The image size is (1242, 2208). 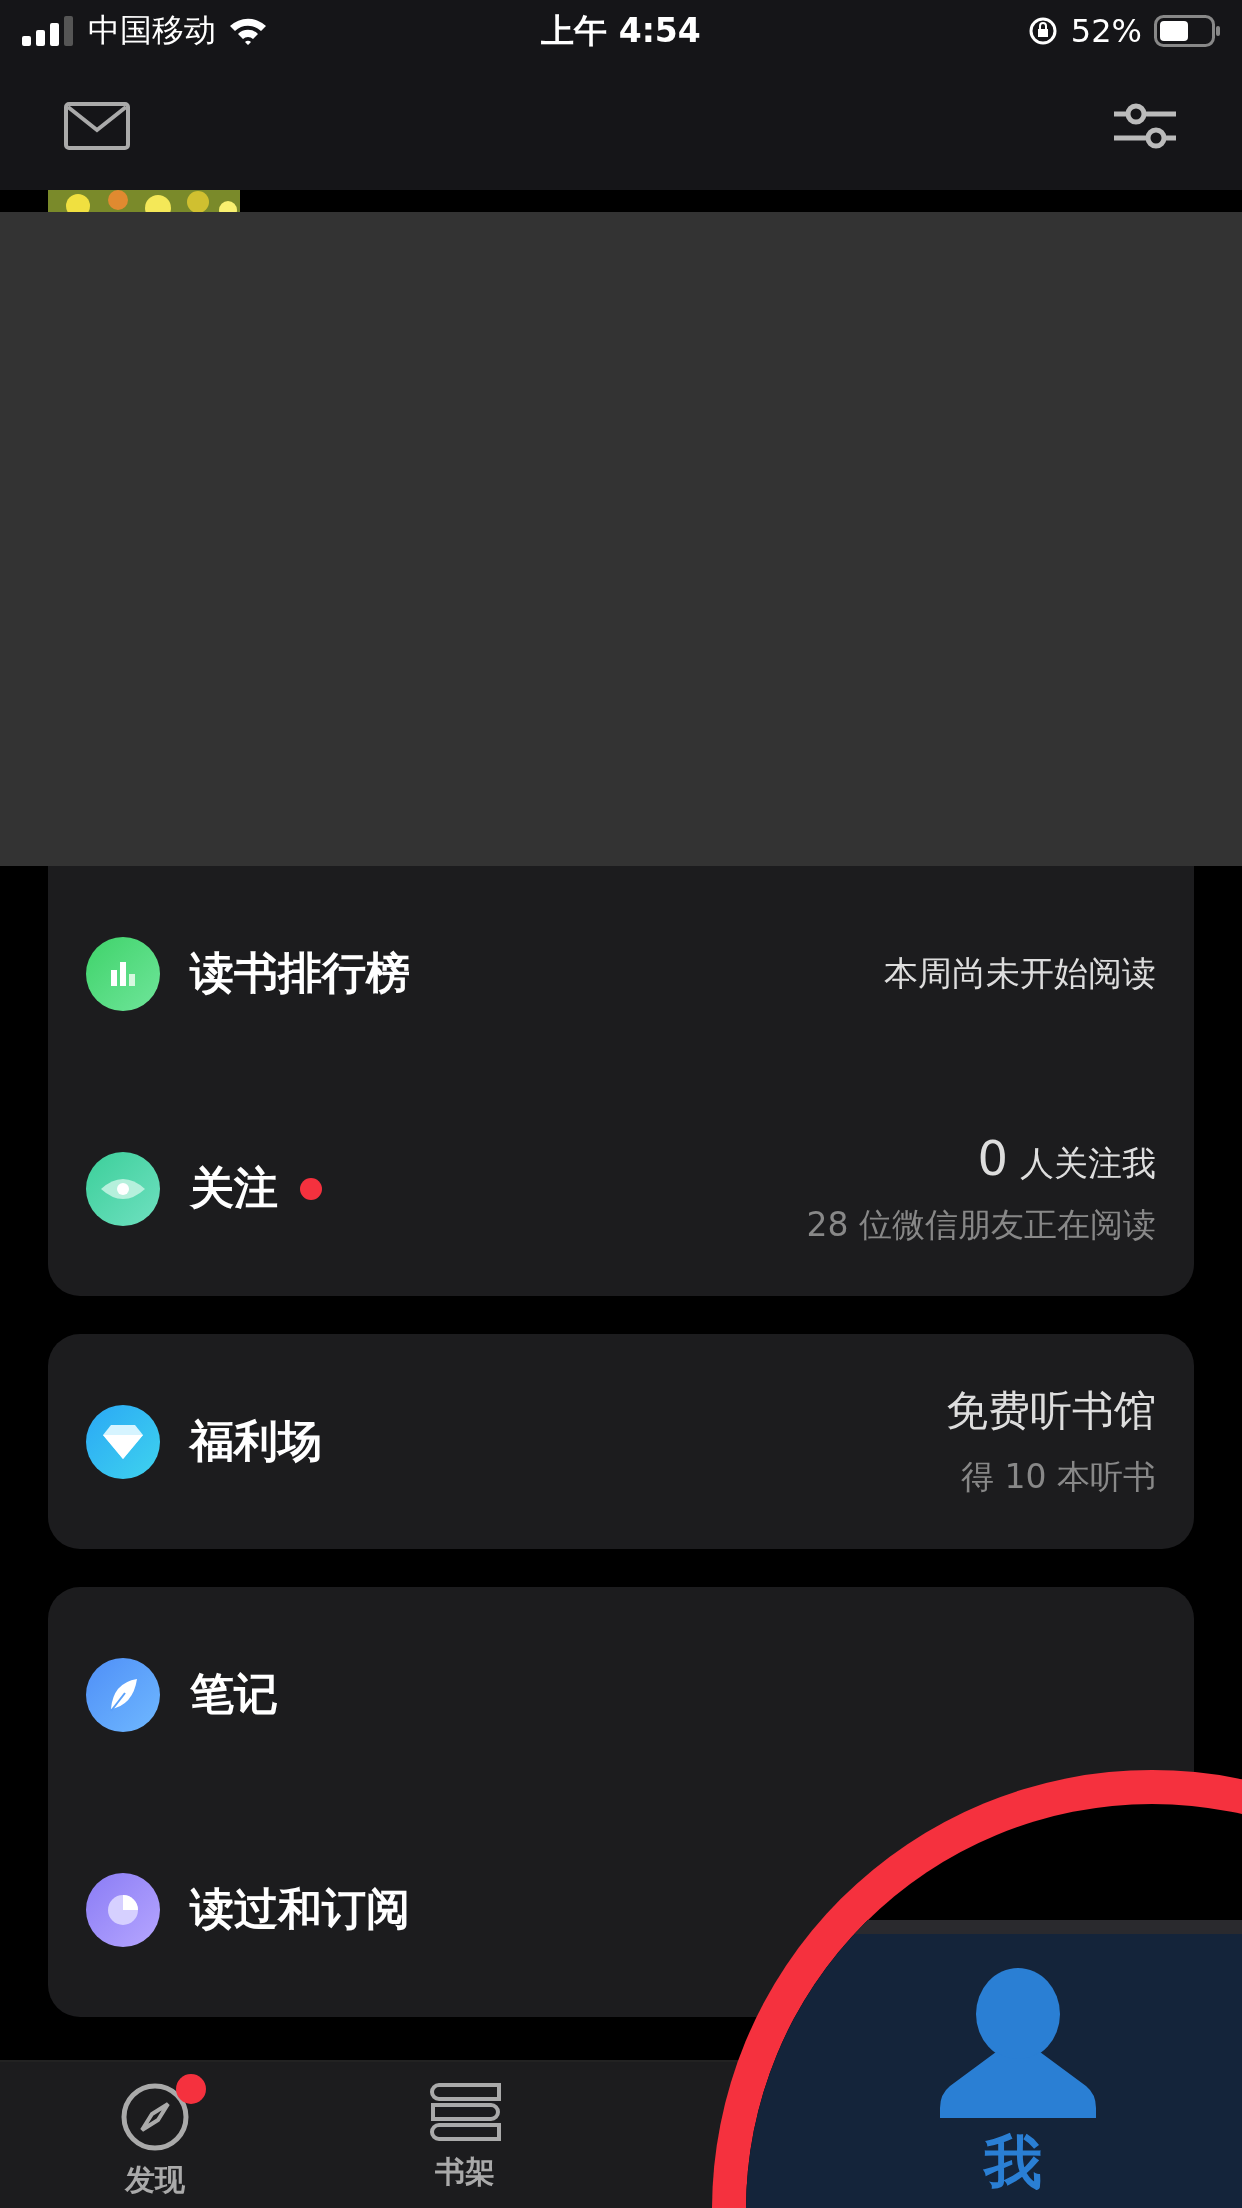 What do you see at coordinates (97, 126) in the screenshot?
I see `mail-icon` at bounding box center [97, 126].